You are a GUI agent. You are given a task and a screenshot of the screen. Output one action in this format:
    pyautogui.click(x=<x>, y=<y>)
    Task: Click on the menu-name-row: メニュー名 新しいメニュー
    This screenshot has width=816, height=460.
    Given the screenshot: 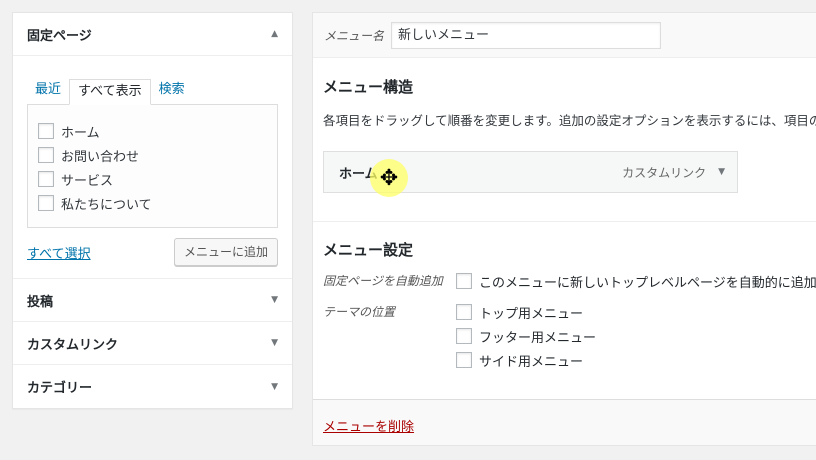 What is the action you would take?
    pyautogui.click(x=564, y=35)
    